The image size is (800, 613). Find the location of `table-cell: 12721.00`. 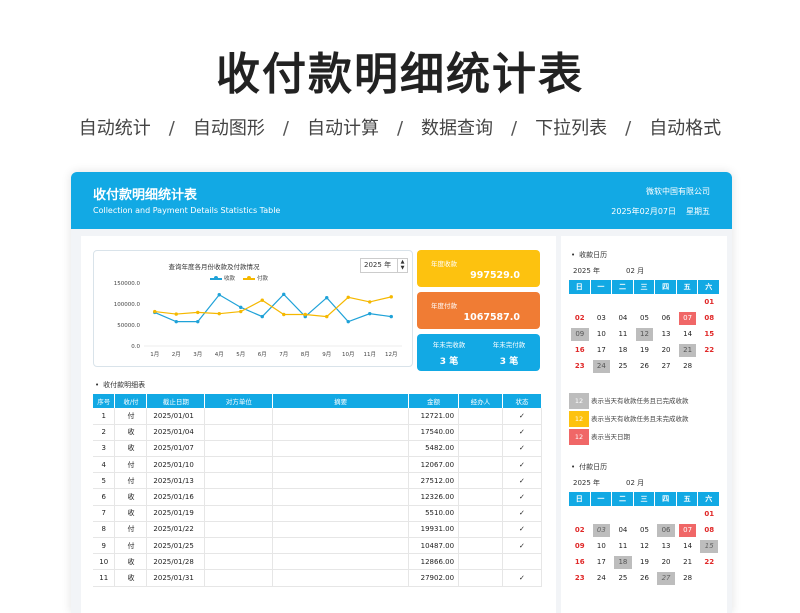

table-cell: 12721.00 is located at coordinates (434, 416).